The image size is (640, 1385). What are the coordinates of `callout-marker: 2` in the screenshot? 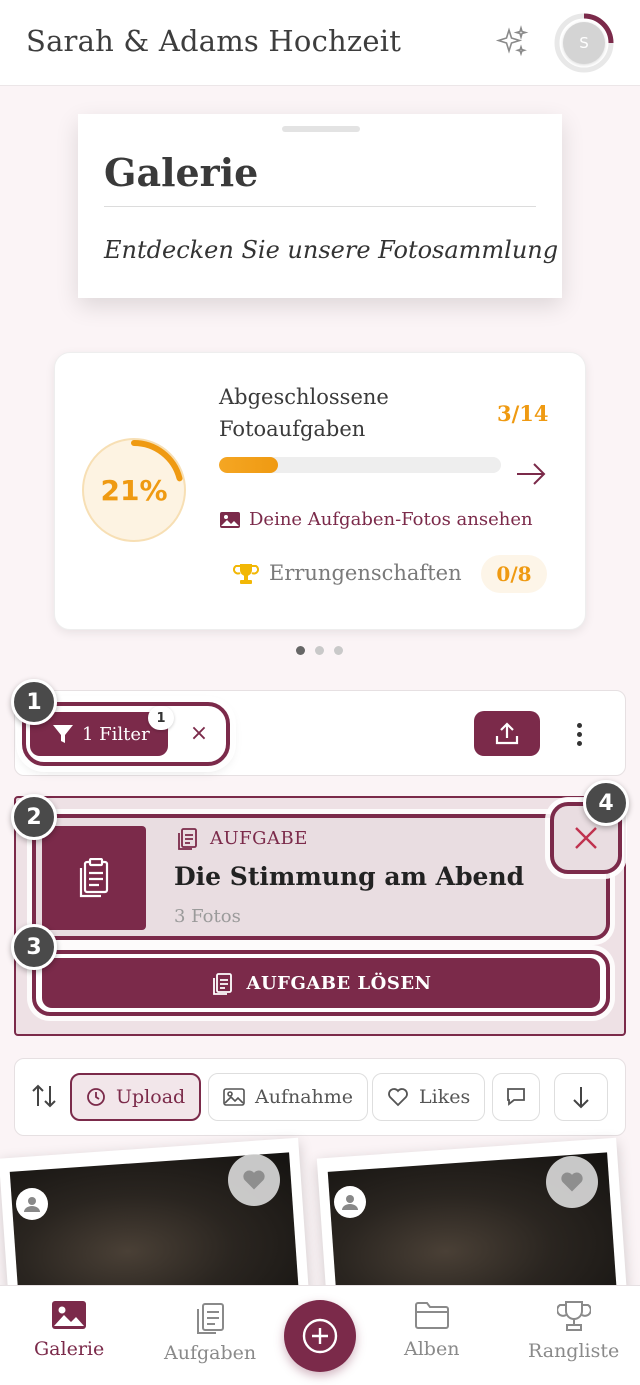 It's located at (34, 817).